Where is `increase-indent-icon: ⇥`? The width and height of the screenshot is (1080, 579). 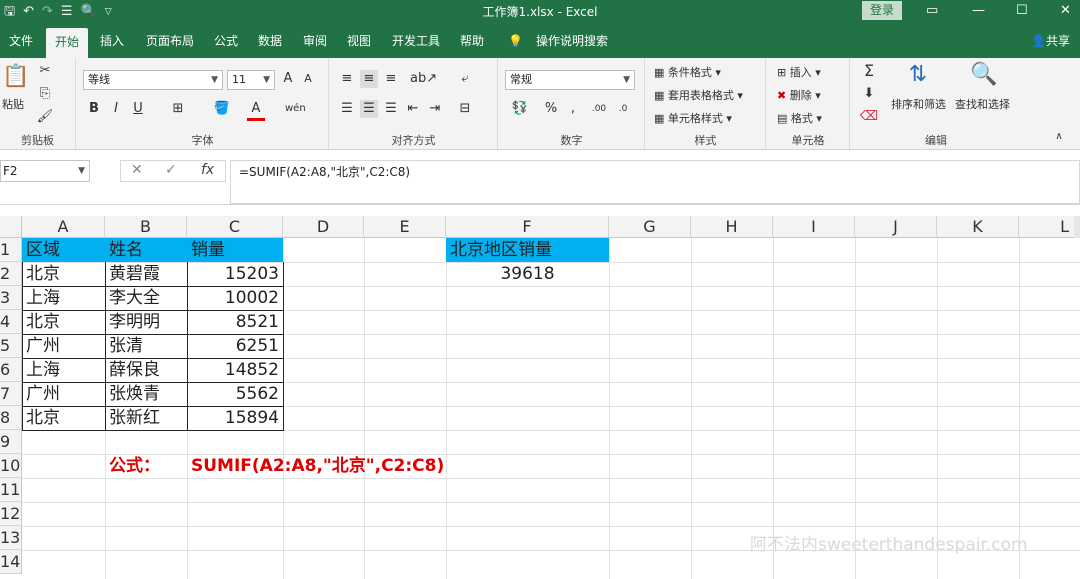 increase-indent-icon: ⇥ is located at coordinates (435, 109).